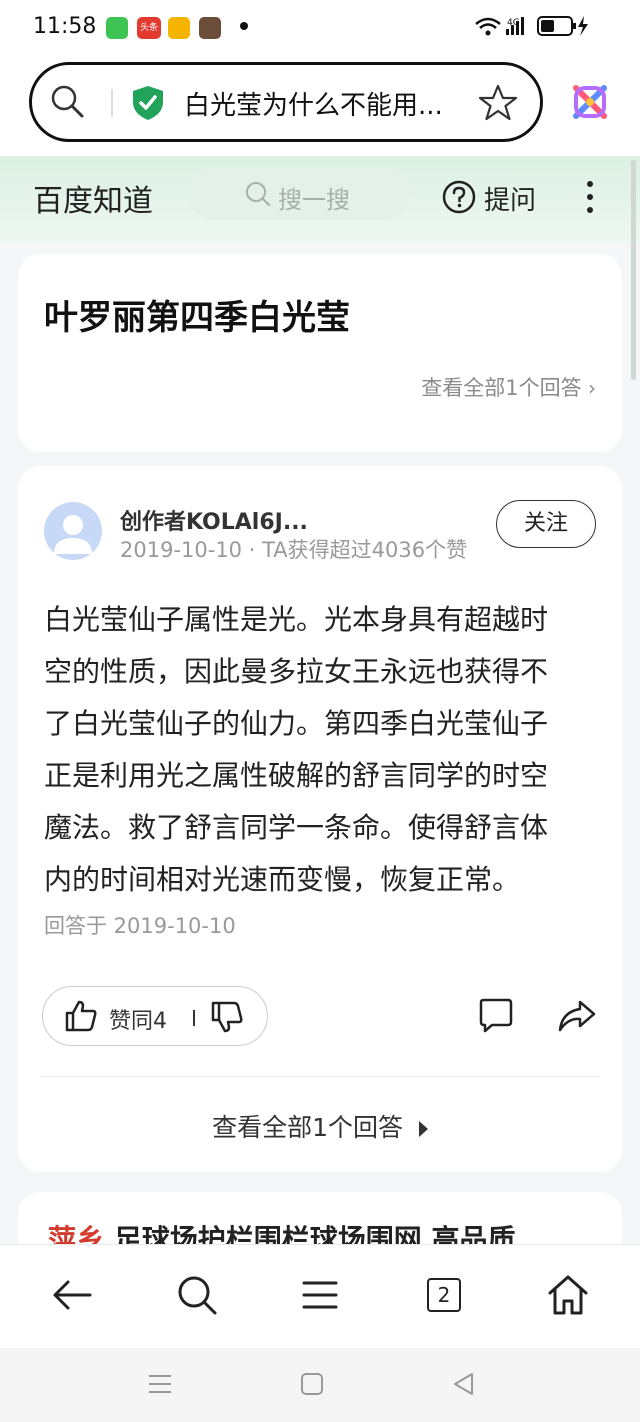  Describe the element at coordinates (312, 1384) in the screenshot. I see `home-button-icon` at that location.